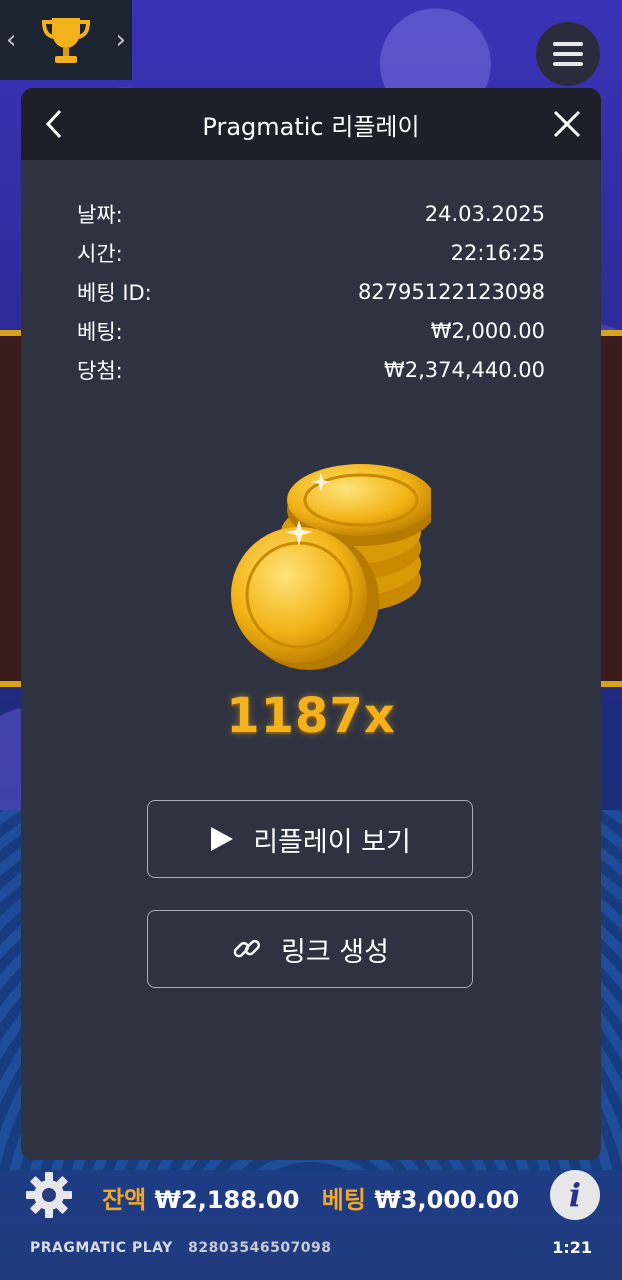  What do you see at coordinates (331, 567) in the screenshot?
I see `gold-coins-icon` at bounding box center [331, 567].